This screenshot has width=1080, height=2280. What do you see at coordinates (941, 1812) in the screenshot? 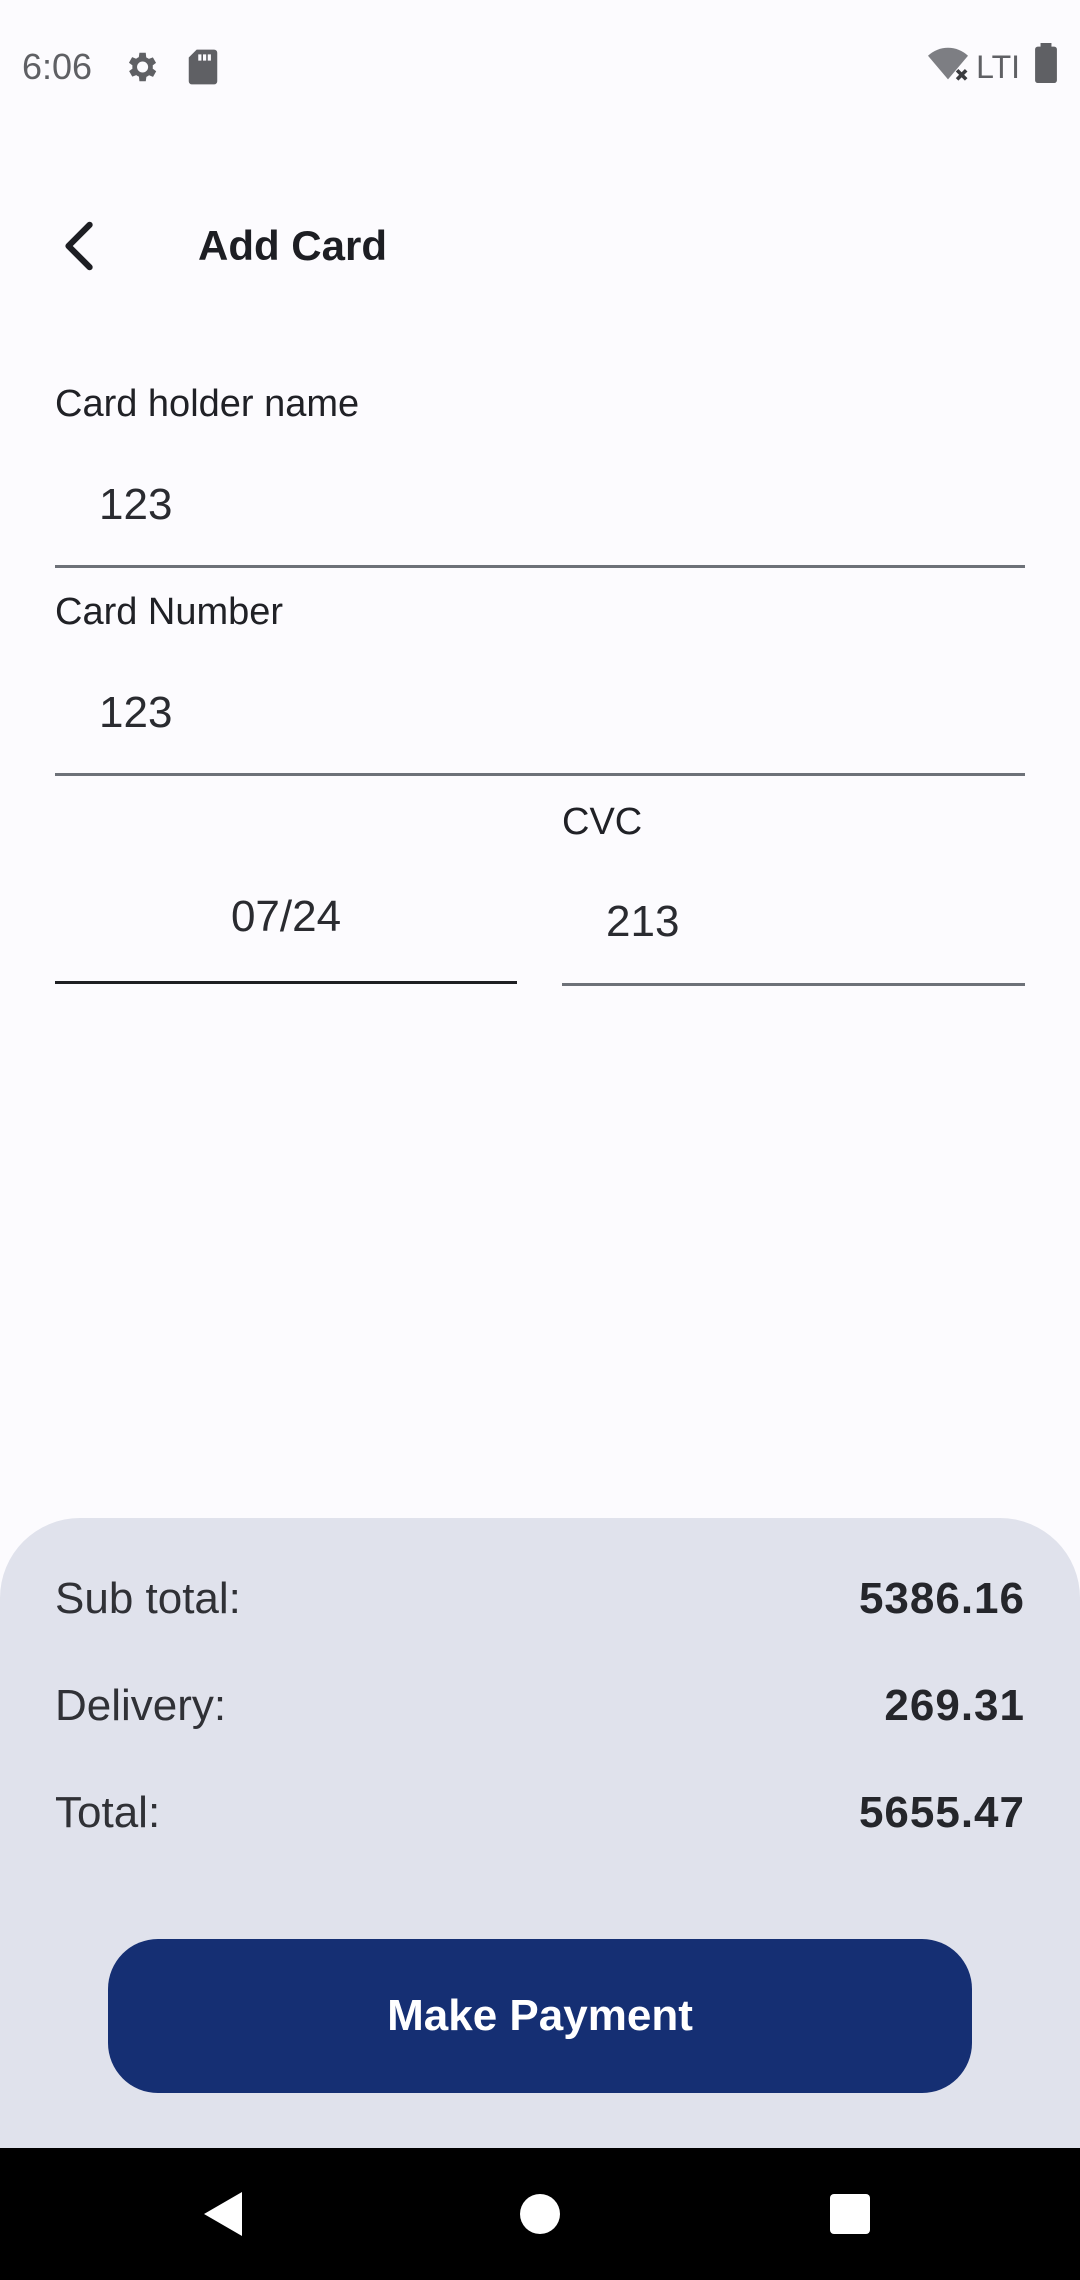
I see `total-value: 5655.47` at bounding box center [941, 1812].